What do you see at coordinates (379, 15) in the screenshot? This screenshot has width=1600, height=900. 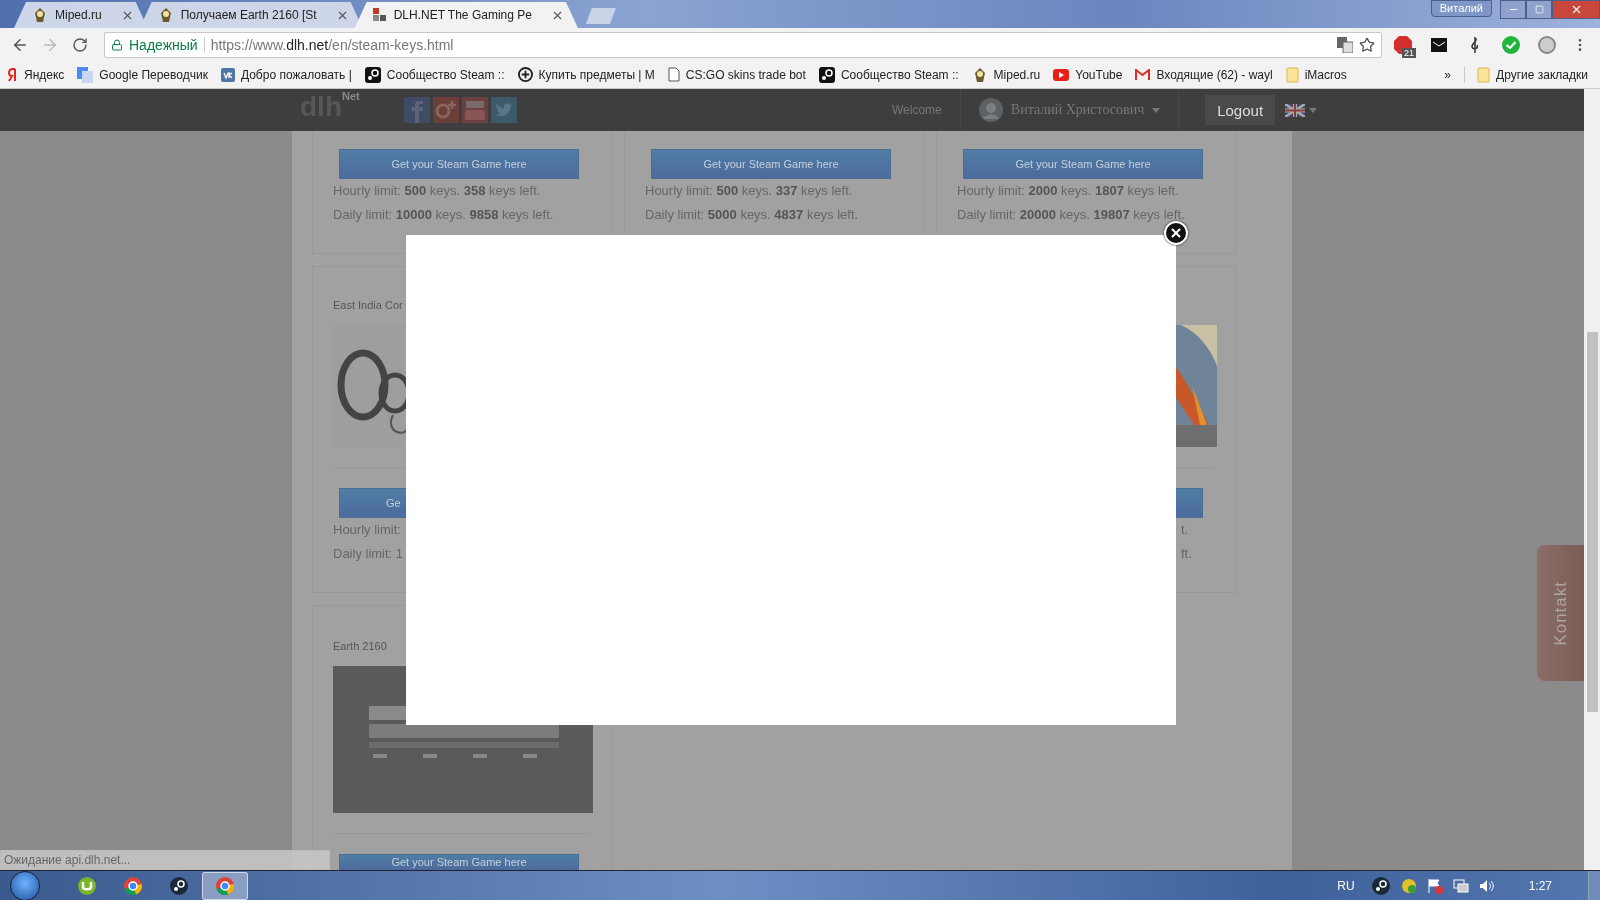 I see `squares-icon` at bounding box center [379, 15].